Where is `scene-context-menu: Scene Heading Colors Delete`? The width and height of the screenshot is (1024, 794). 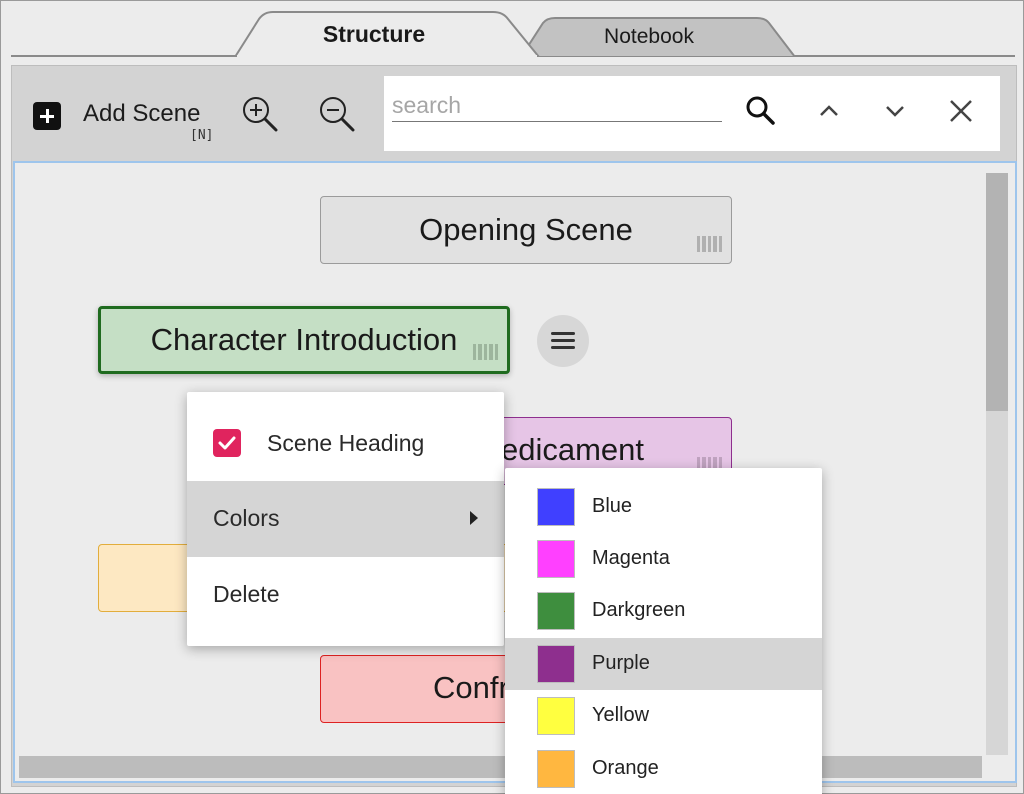 scene-context-menu: Scene Heading Colors Delete is located at coordinates (345, 519).